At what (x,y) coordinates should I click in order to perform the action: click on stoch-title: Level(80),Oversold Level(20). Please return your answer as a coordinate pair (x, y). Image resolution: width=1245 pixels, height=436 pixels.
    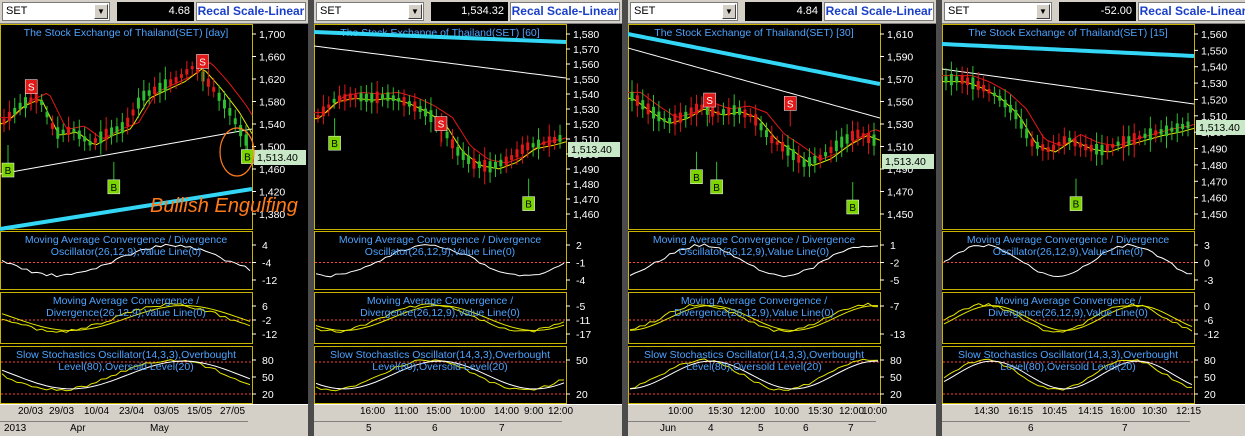
    Looking at the image, I should click on (439, 367).